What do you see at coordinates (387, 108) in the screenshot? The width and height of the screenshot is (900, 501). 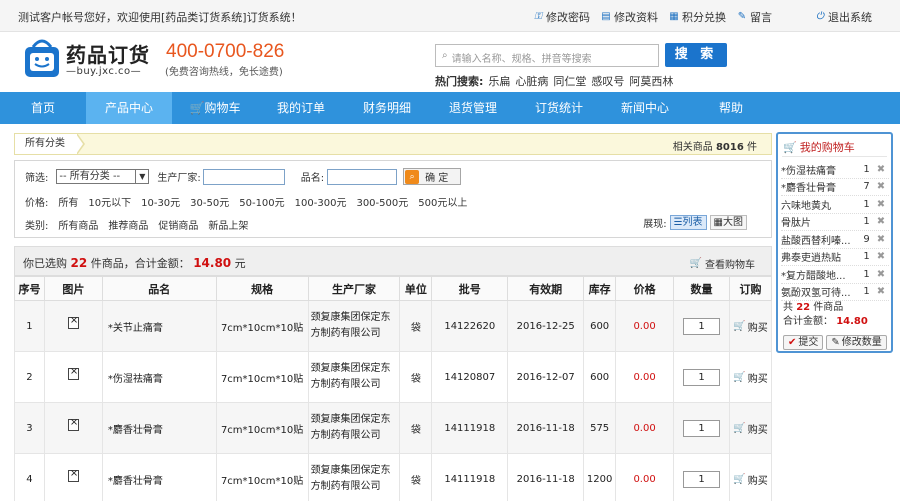 I see `nav-finance: 财务明细` at bounding box center [387, 108].